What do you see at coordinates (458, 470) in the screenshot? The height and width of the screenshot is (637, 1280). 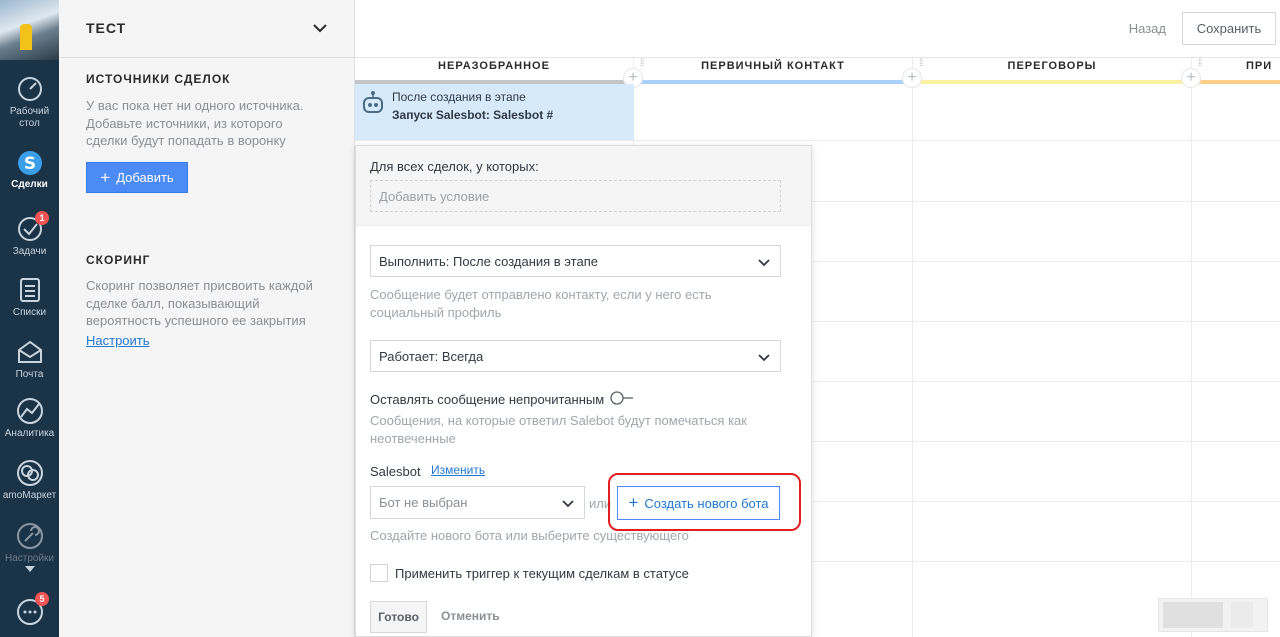 I see `change-salesbot-link: Изменить` at bounding box center [458, 470].